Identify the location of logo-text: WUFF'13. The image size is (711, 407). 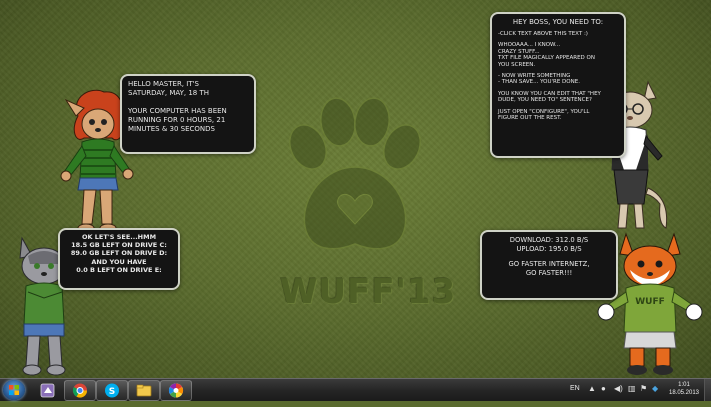
(368, 292).